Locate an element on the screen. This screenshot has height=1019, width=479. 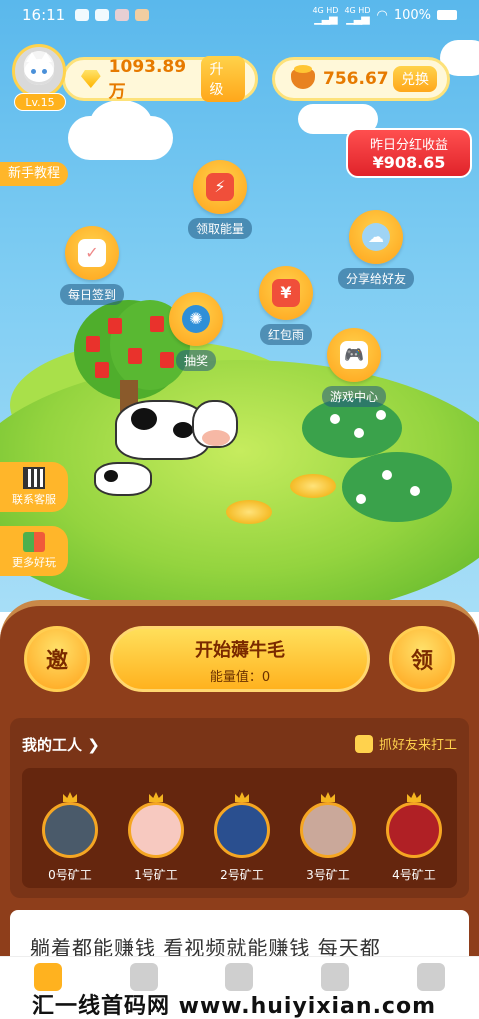
cat-avatar-icon is located at coordinates (39, 68).